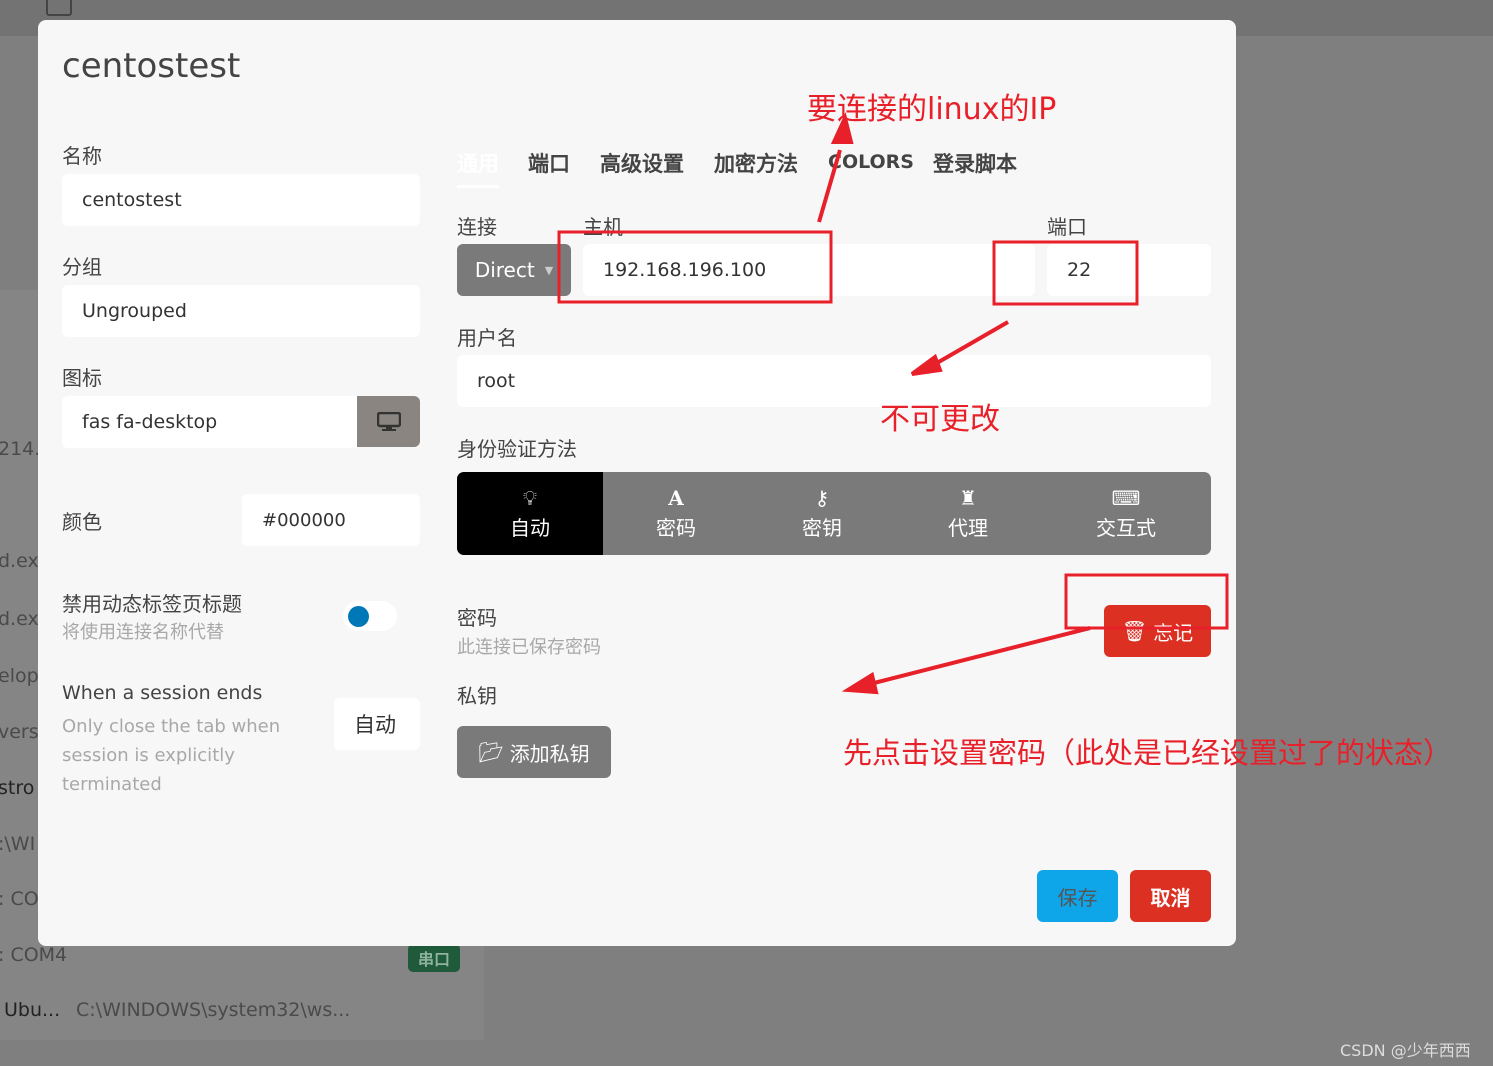 The width and height of the screenshot is (1493, 1066). I want to click on port-highlight-box, so click(1065, 273).